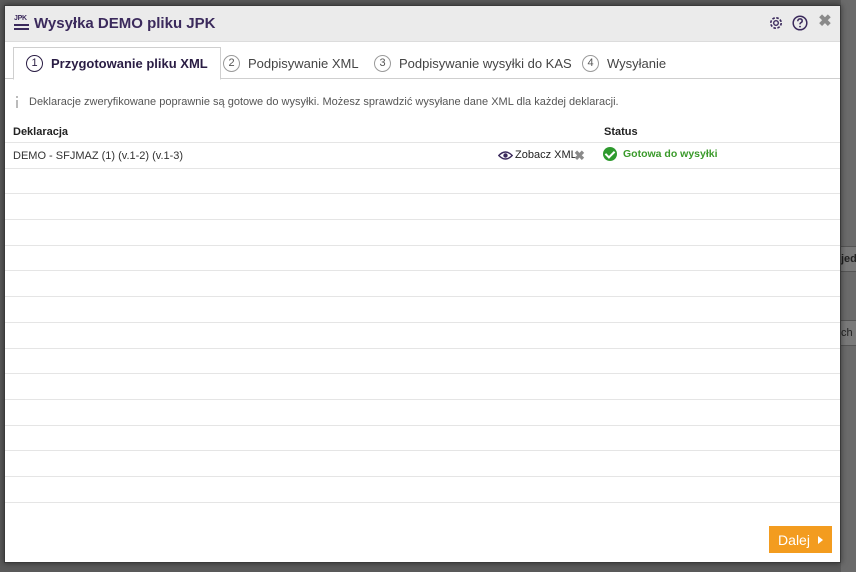 This screenshot has height=572, width=856. I want to click on tab-label: Wysyłanie, so click(637, 63).